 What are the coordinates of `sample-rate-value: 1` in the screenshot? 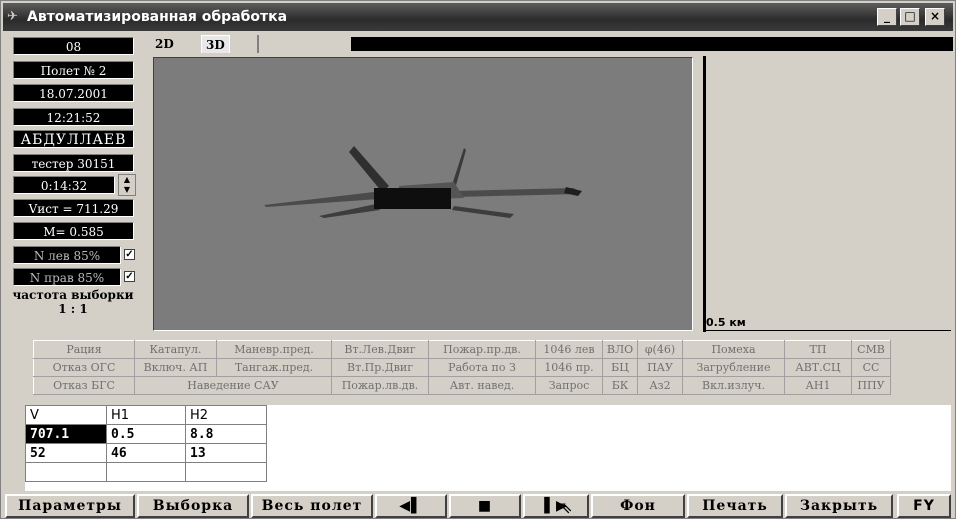 It's located at (73, 309).